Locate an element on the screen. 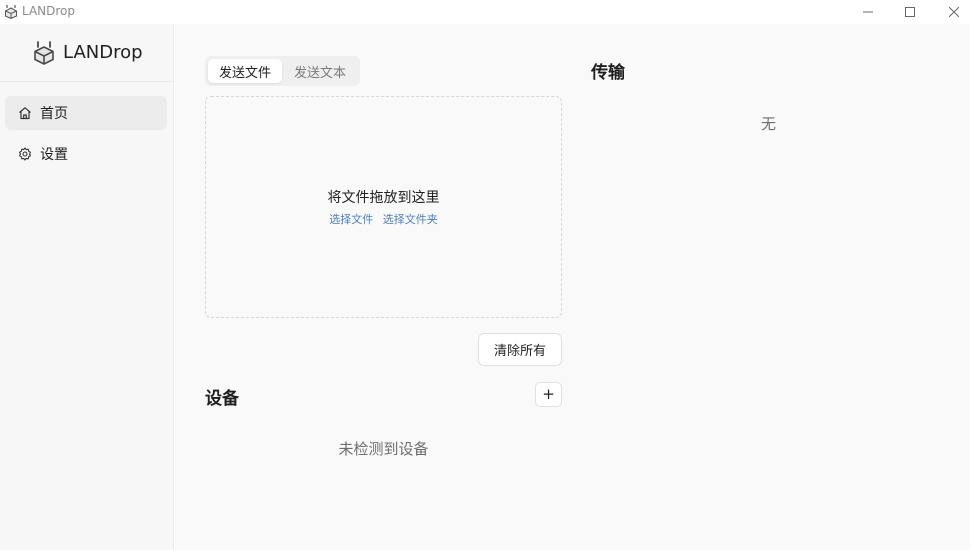  tab-send-file: 发送文件 is located at coordinates (245, 71).